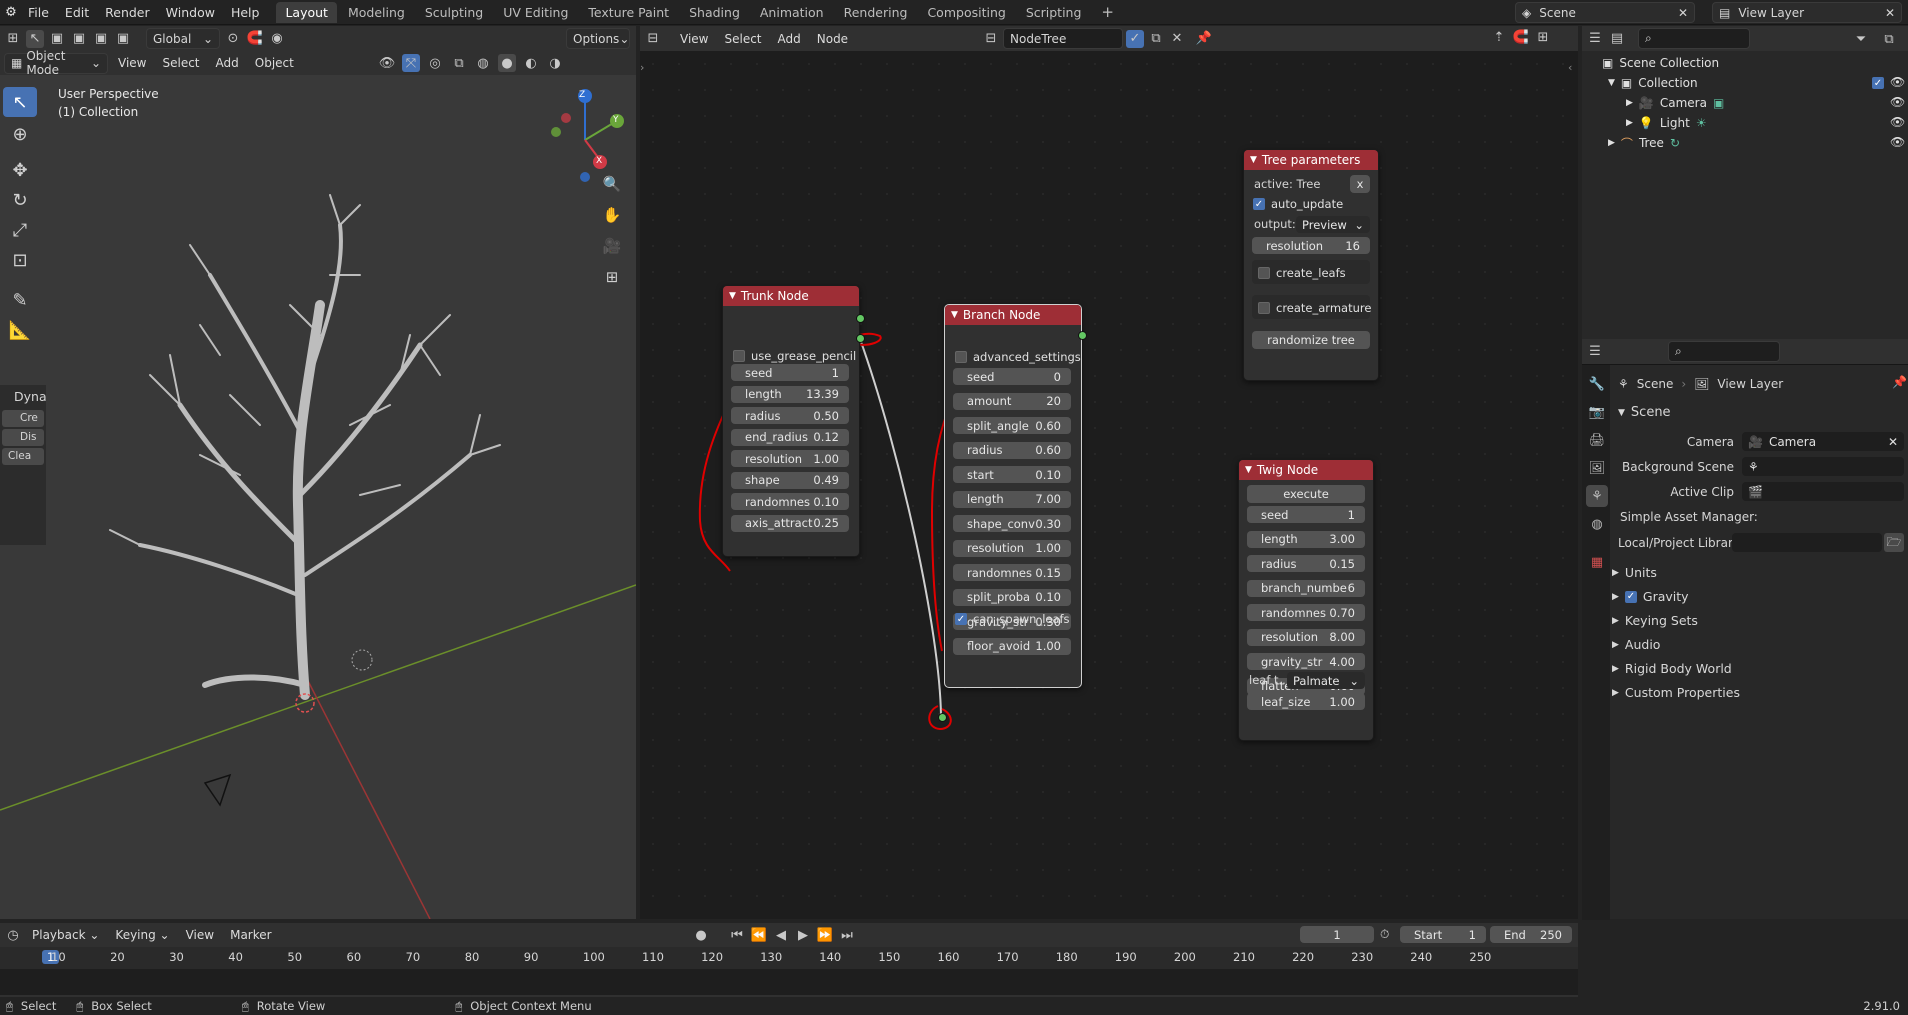 The image size is (1908, 1015). I want to click on view-layer-selector: ▤ View Layer ✕, so click(1807, 12).